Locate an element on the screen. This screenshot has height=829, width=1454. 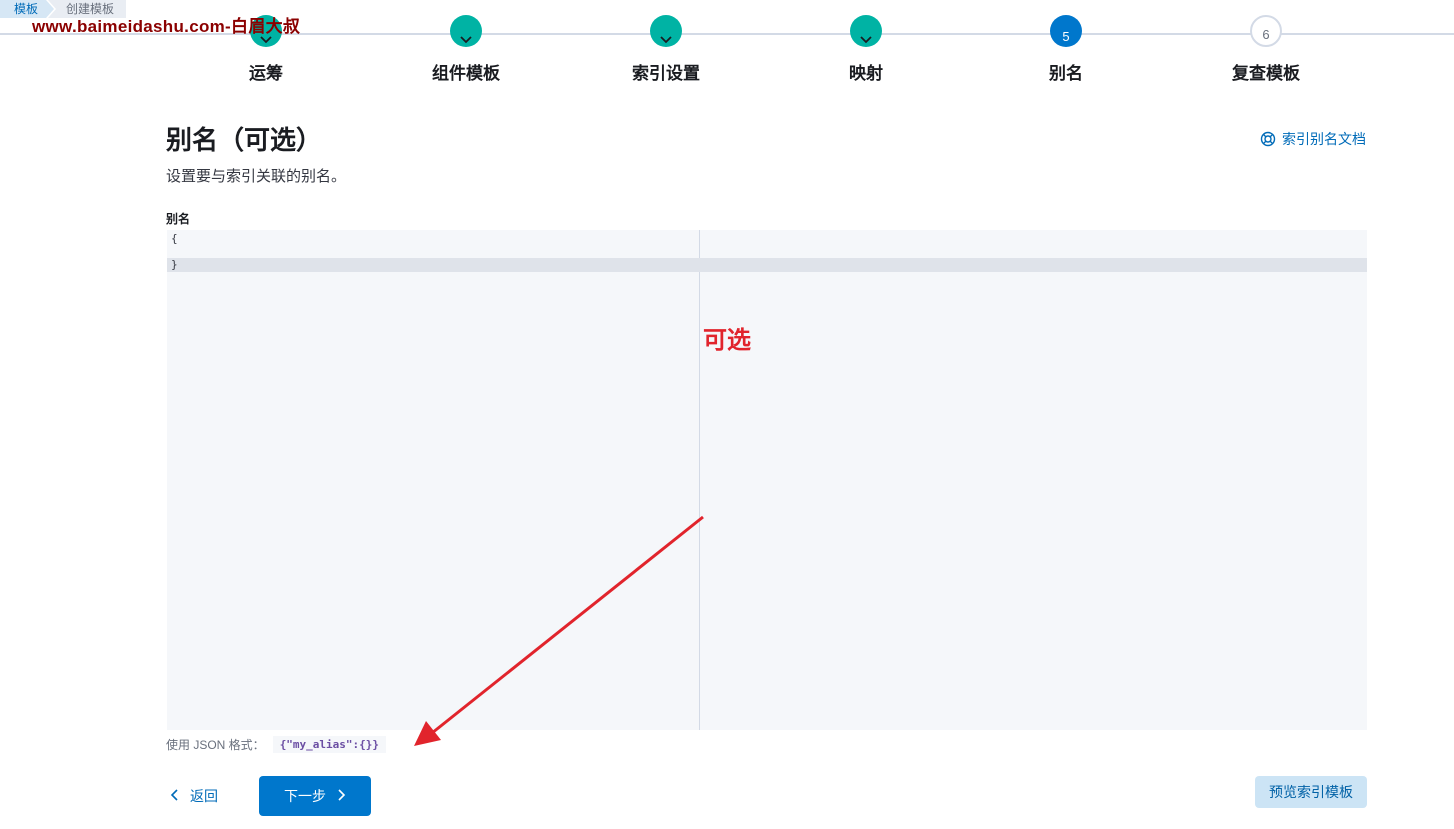
page-title: 别名（可选） is located at coordinates (244, 140).